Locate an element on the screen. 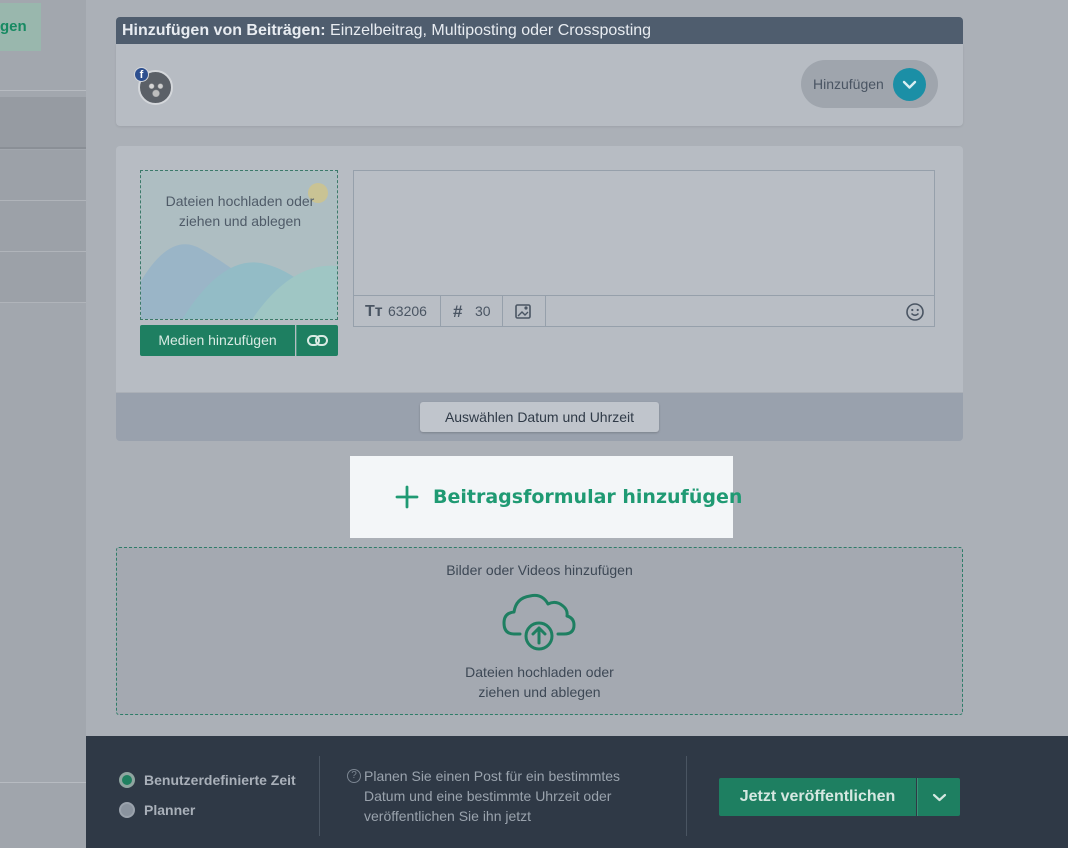 The image size is (1068, 848). sidebar-partial-button: gen is located at coordinates (20, 27).